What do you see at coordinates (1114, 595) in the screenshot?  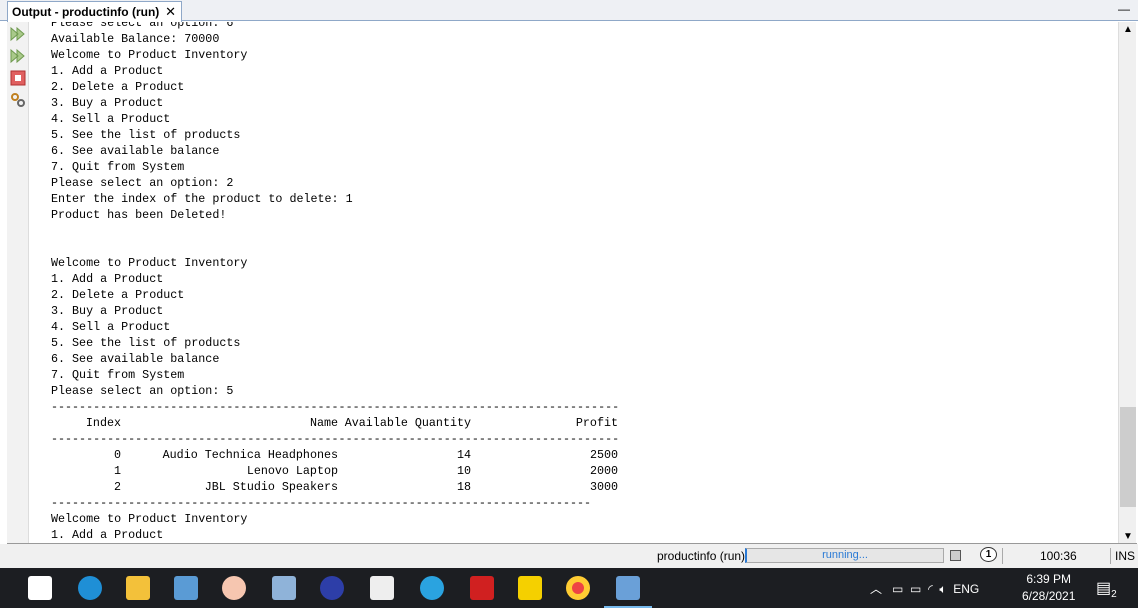 I see `action-center-count: 2` at bounding box center [1114, 595].